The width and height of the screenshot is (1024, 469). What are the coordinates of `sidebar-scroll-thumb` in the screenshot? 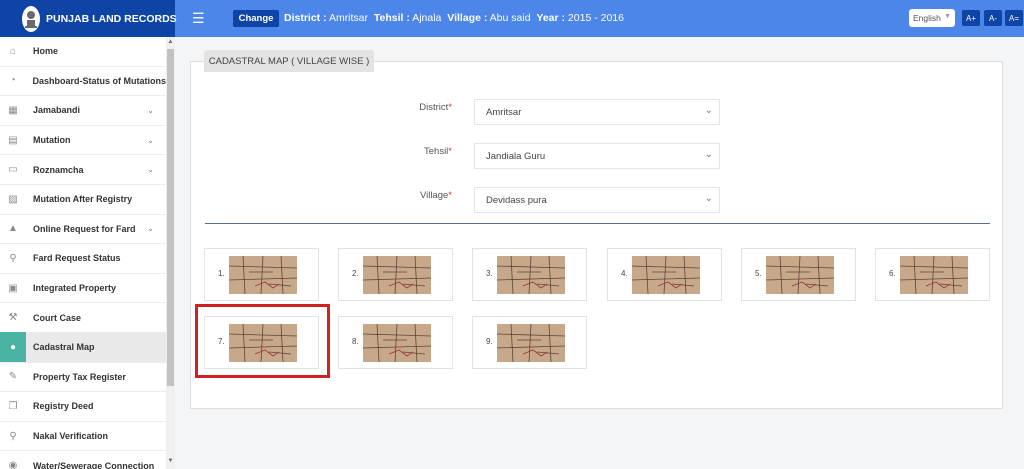 It's located at (170, 217).